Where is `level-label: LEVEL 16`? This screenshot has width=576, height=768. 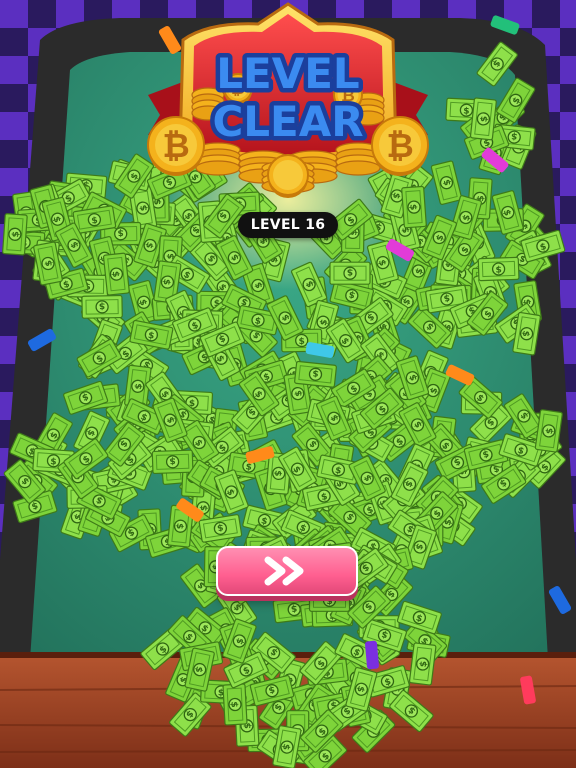
level-label: LEVEL 16 is located at coordinates (288, 225).